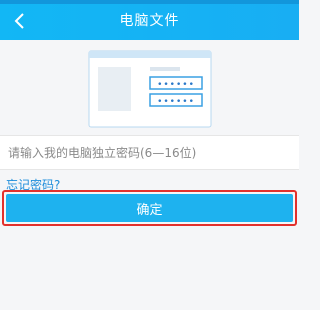 Image resolution: width=320 pixels, height=310 pixels. Describe the element at coordinates (176, 102) in the screenshot. I see `illus-mask-2: ••••••` at that location.